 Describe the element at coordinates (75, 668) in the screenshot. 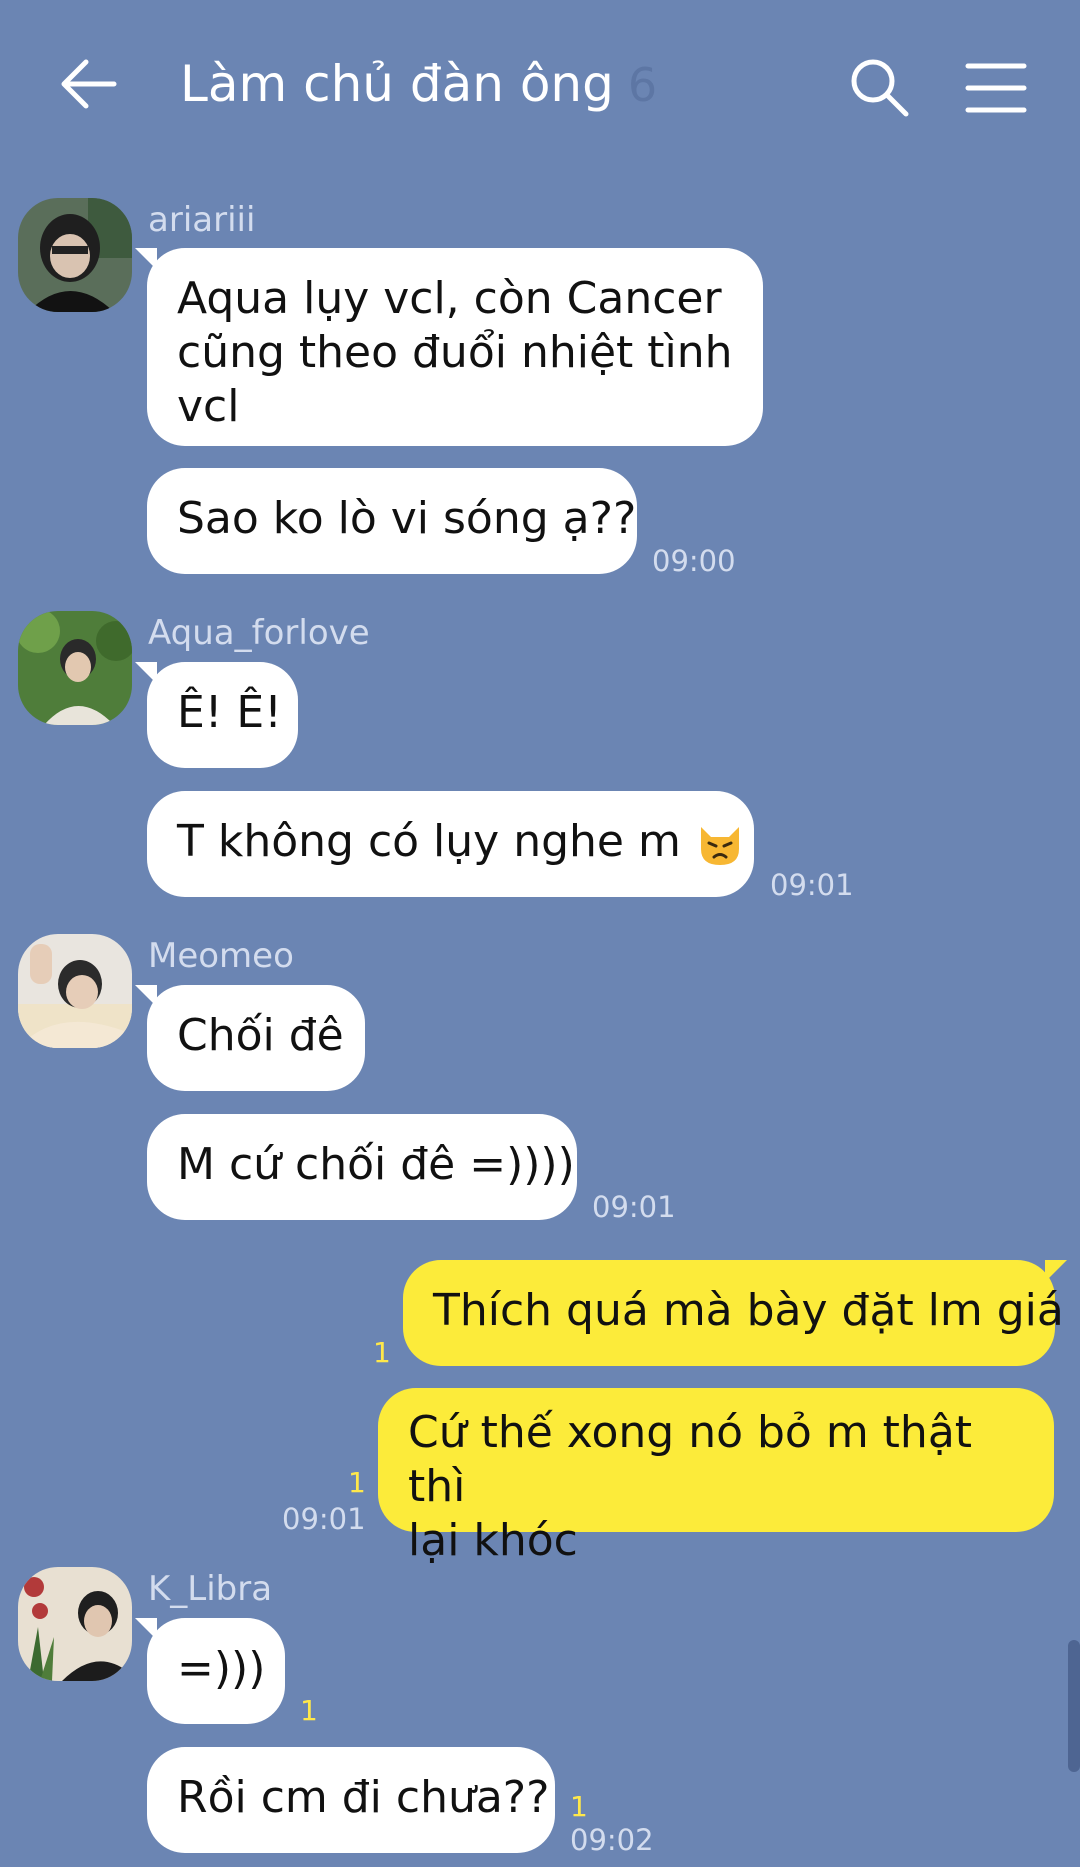

I see `avatar-aqua-forlove` at that location.